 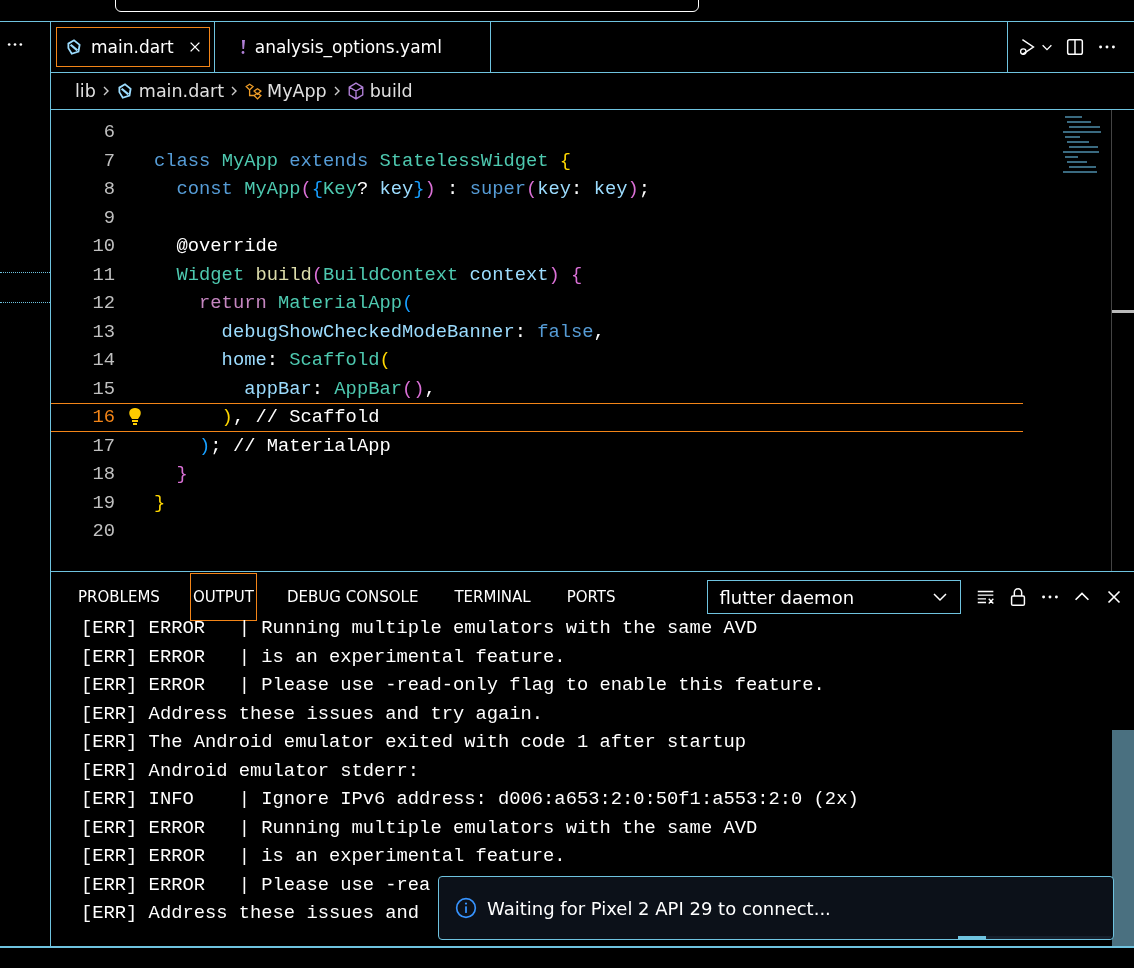 I want to click on more-icon, so click(x=15, y=44).